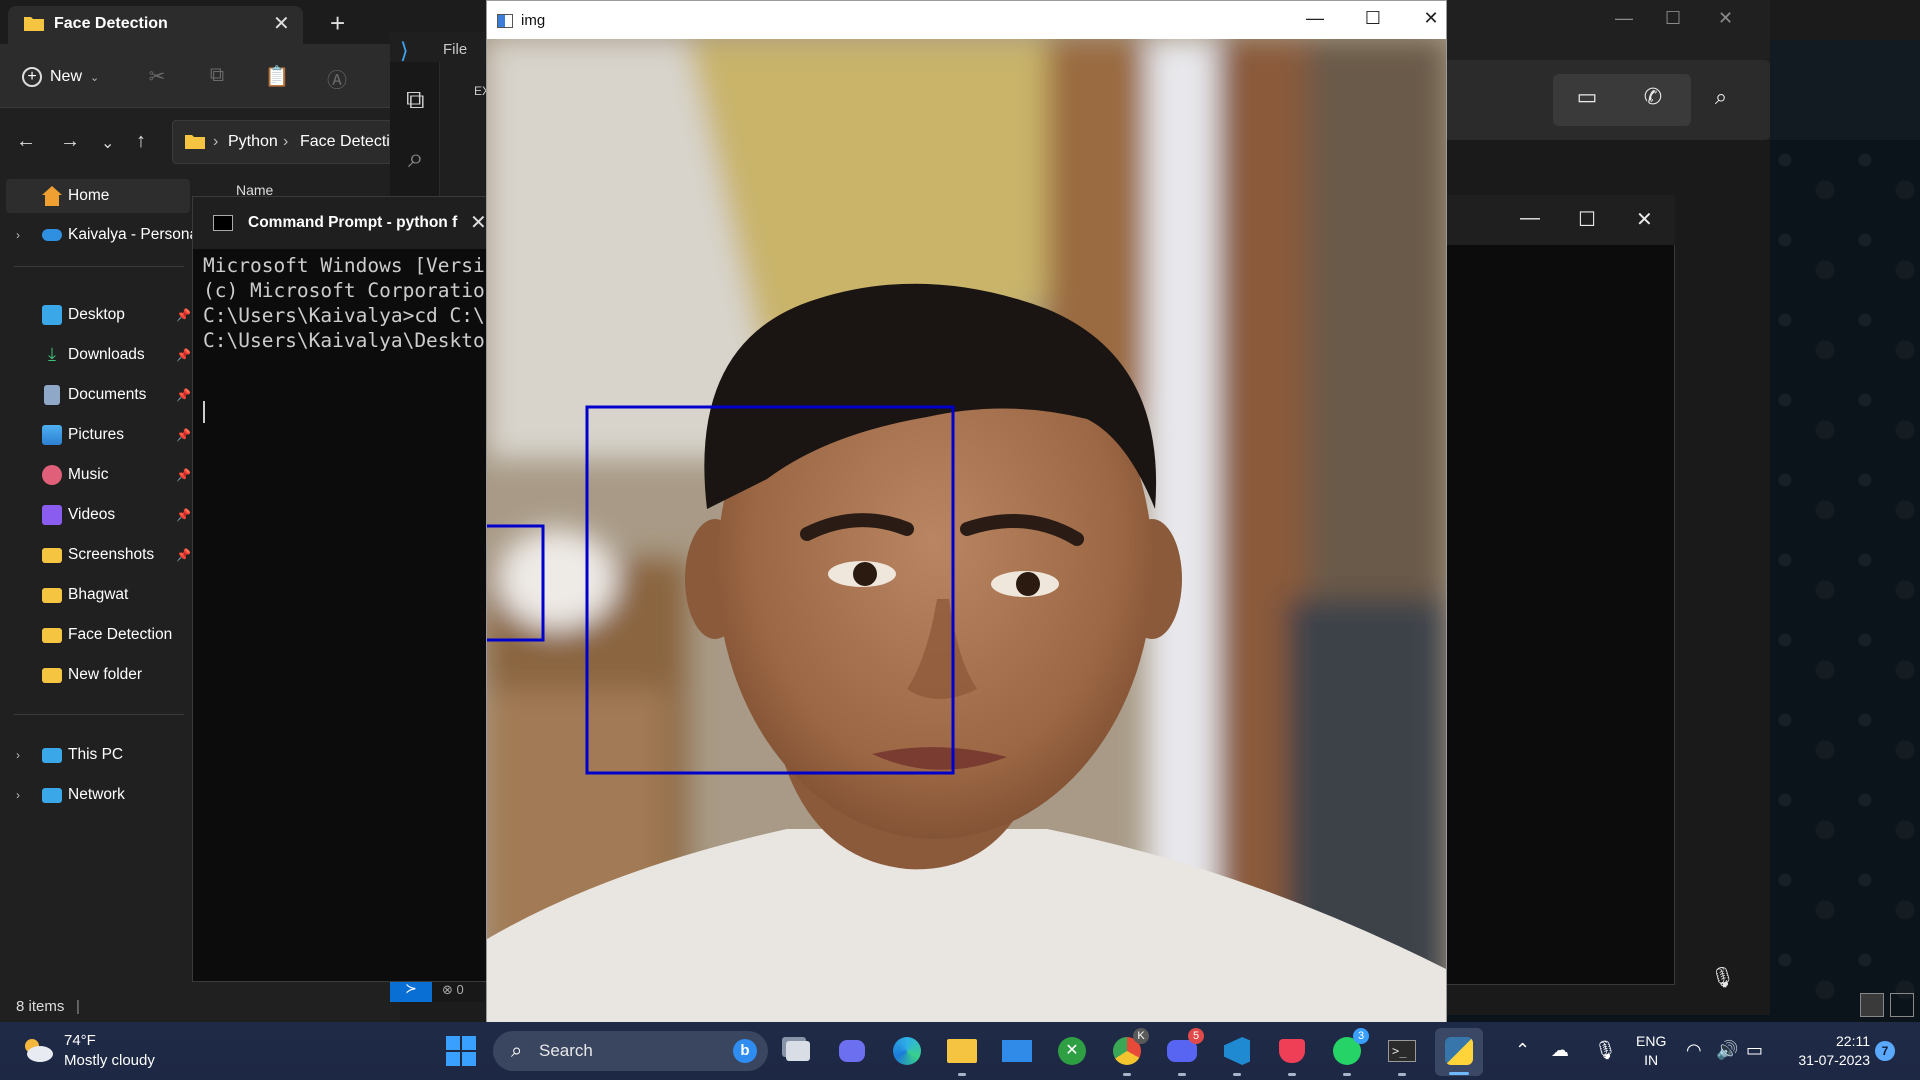  I want to click on document-icon, so click(52, 395).